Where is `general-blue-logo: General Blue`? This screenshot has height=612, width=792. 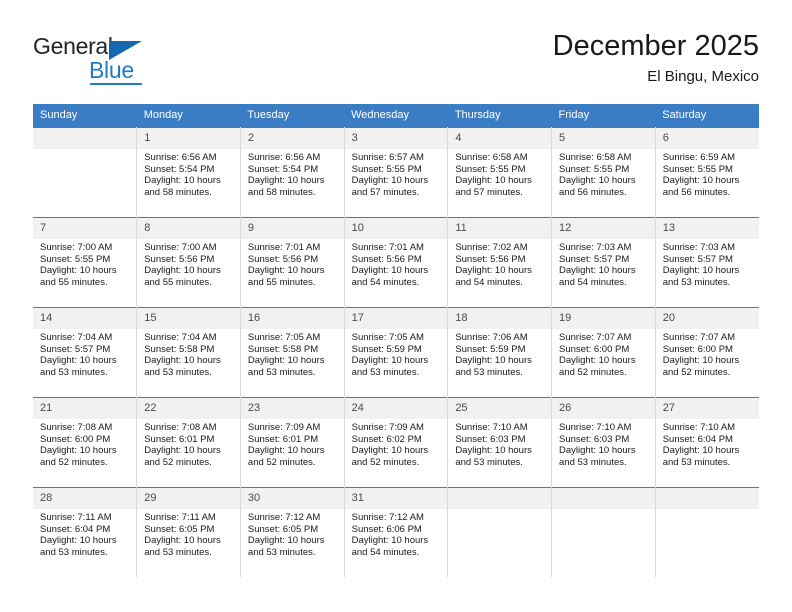
general-blue-logo: General Blue is located at coordinates (98, 62).